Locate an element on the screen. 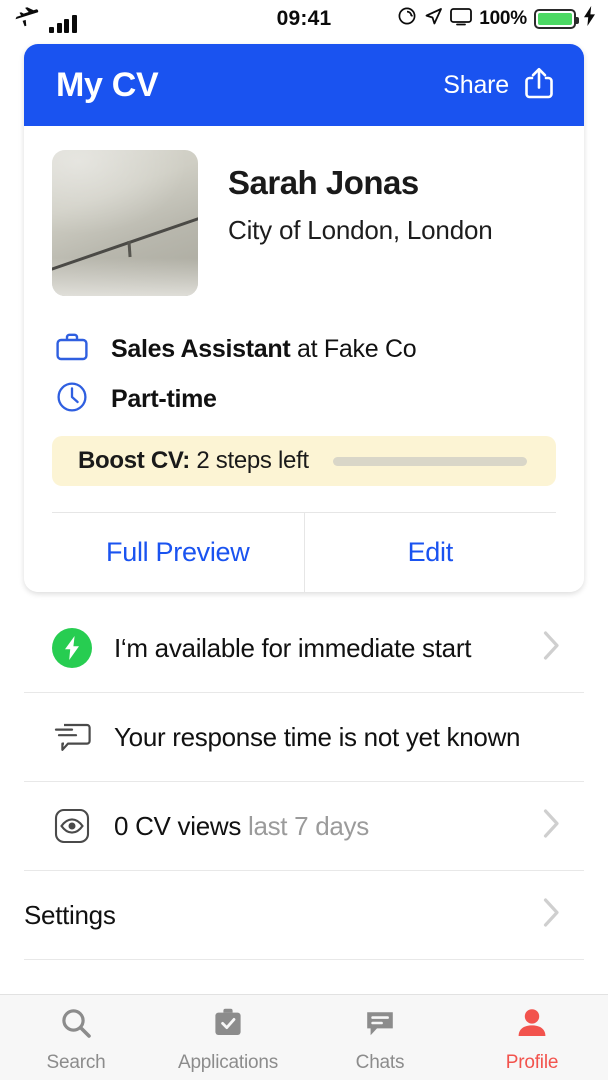  profile-identity: Sarah Jonas City of London, London is located at coordinates (304, 223).